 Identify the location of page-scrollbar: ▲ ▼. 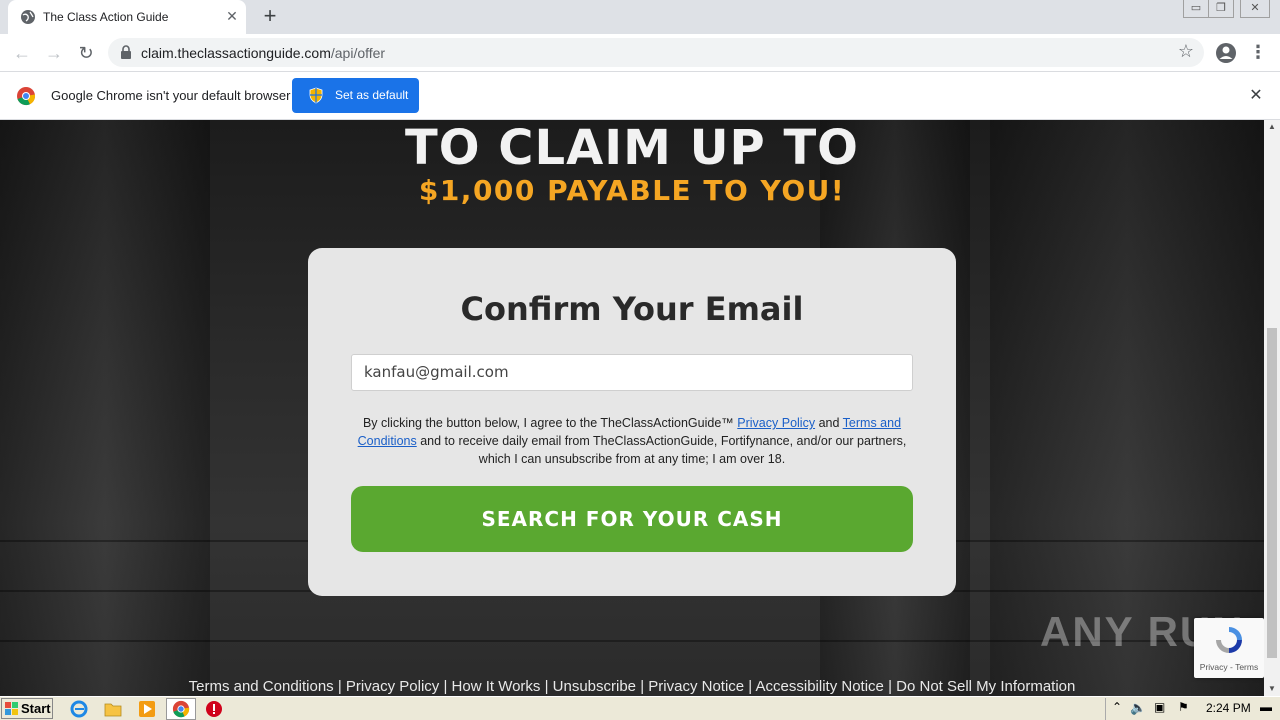
(1272, 408).